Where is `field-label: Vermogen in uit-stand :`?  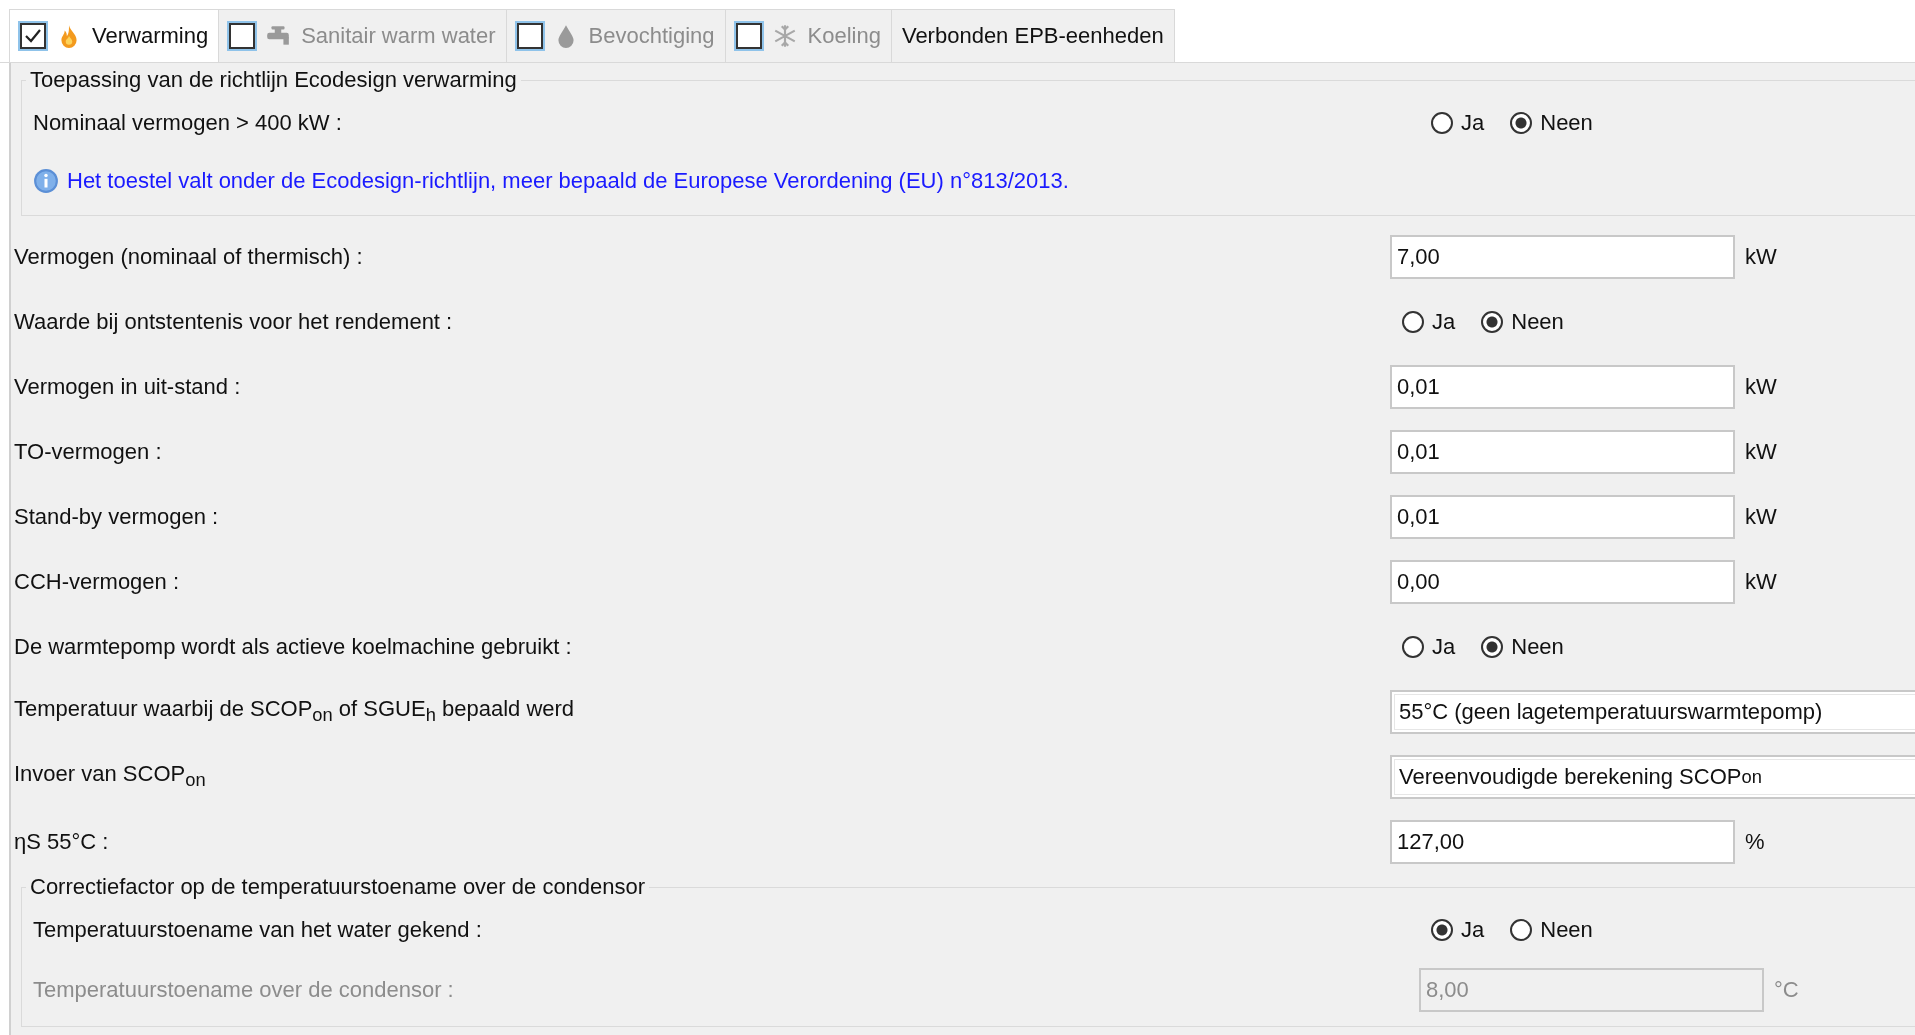 field-label: Vermogen in uit-stand : is located at coordinates (127, 386).